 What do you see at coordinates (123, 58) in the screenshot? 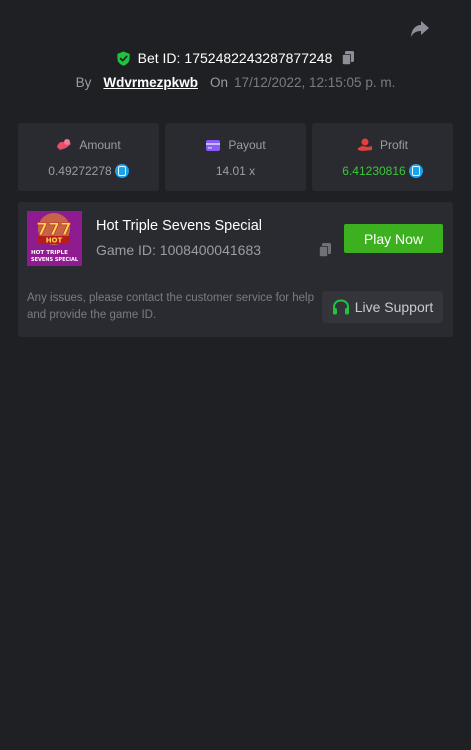
I see `shield-check-icon` at bounding box center [123, 58].